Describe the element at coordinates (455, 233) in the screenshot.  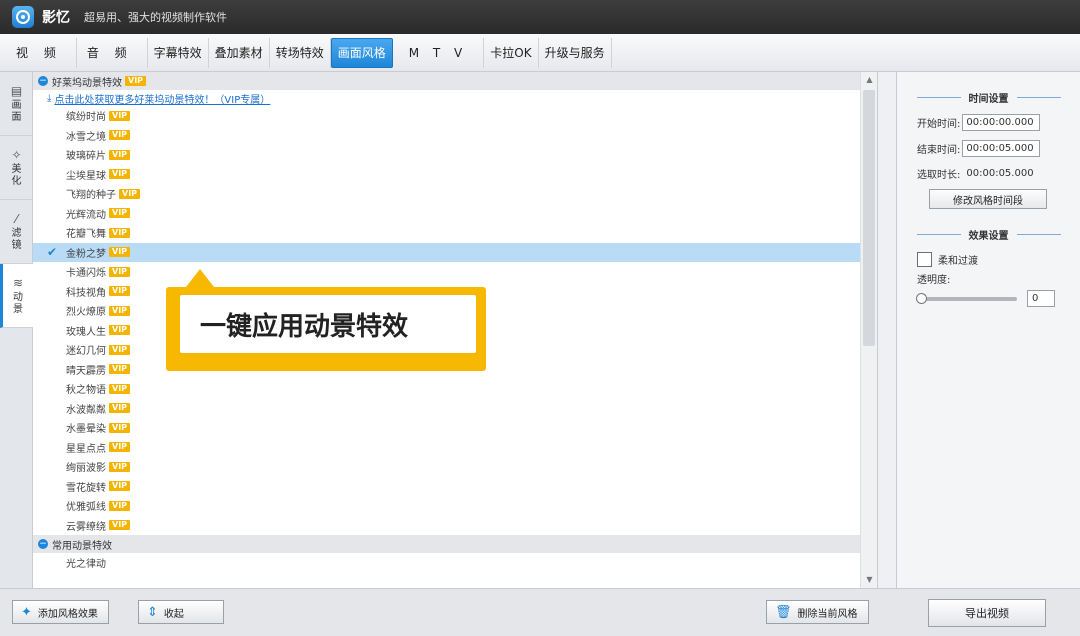
I see `effect-item: 花瓣飞舞 VIP` at that location.